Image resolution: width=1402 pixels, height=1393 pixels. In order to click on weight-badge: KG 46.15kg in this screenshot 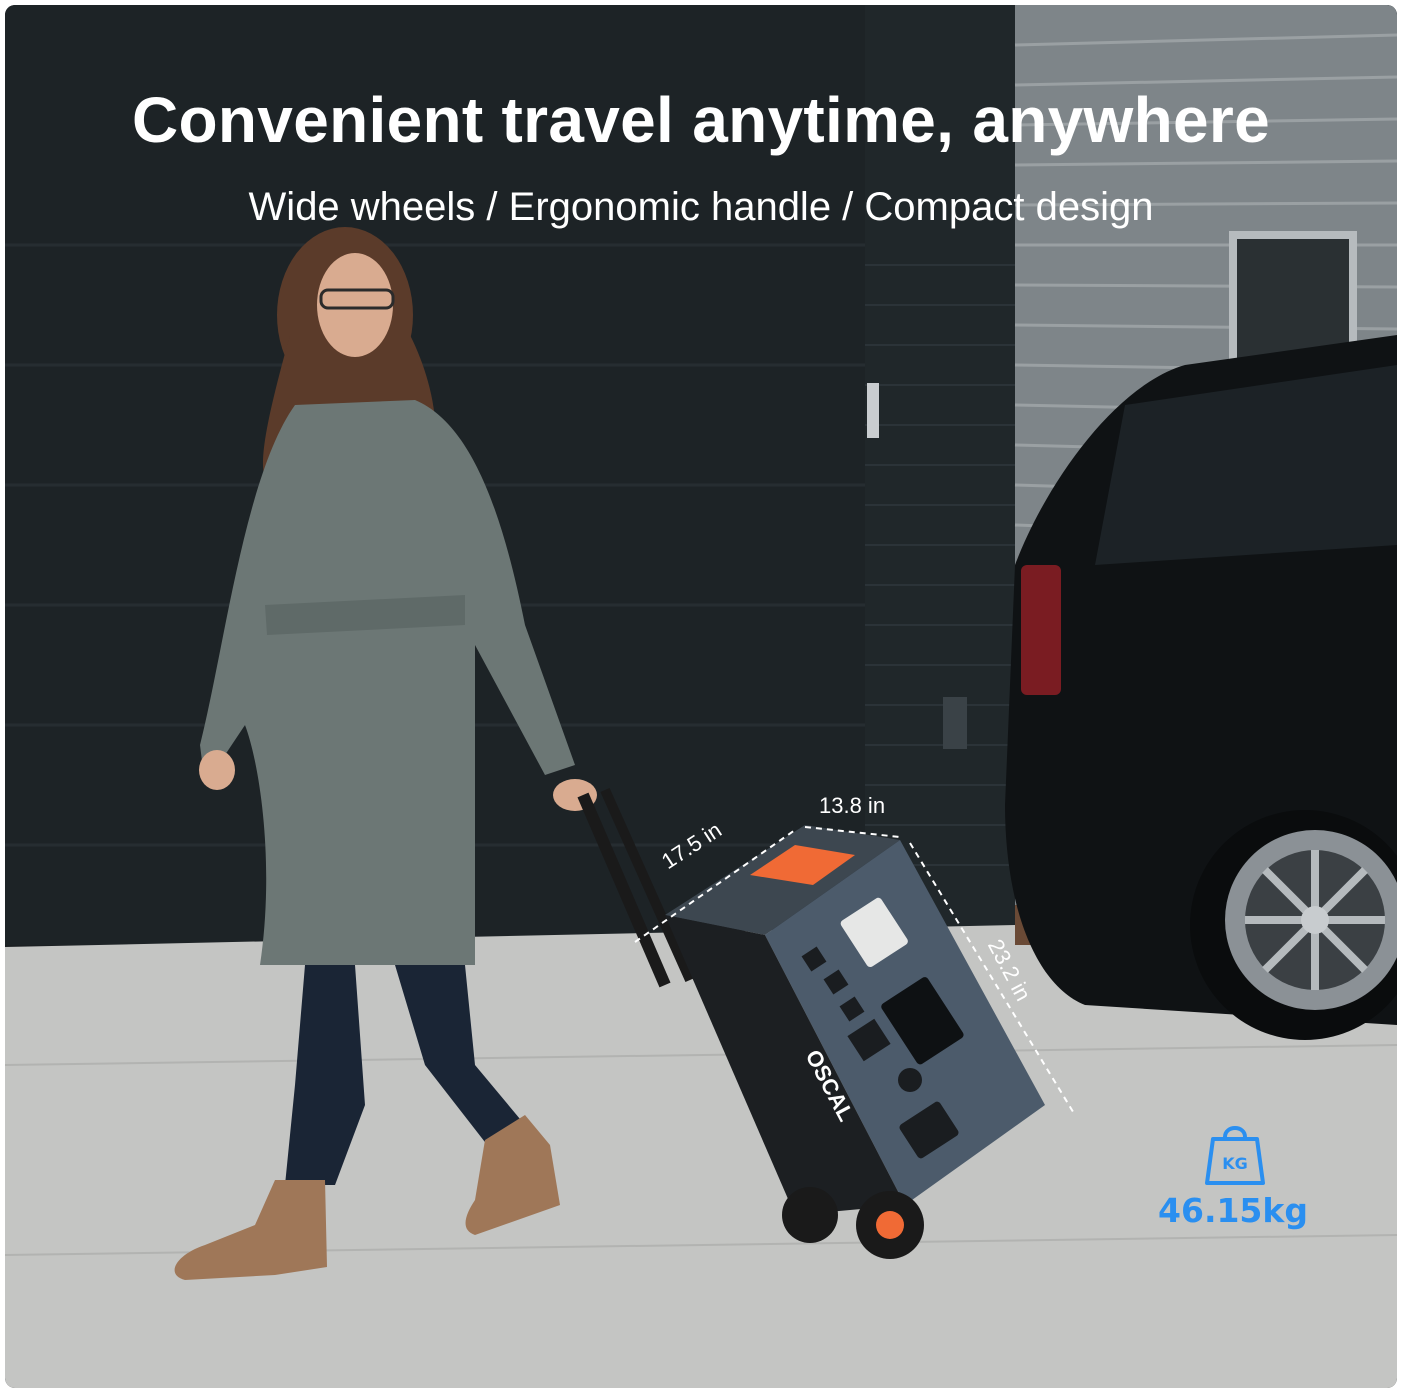, I will do `click(1233, 1173)`.